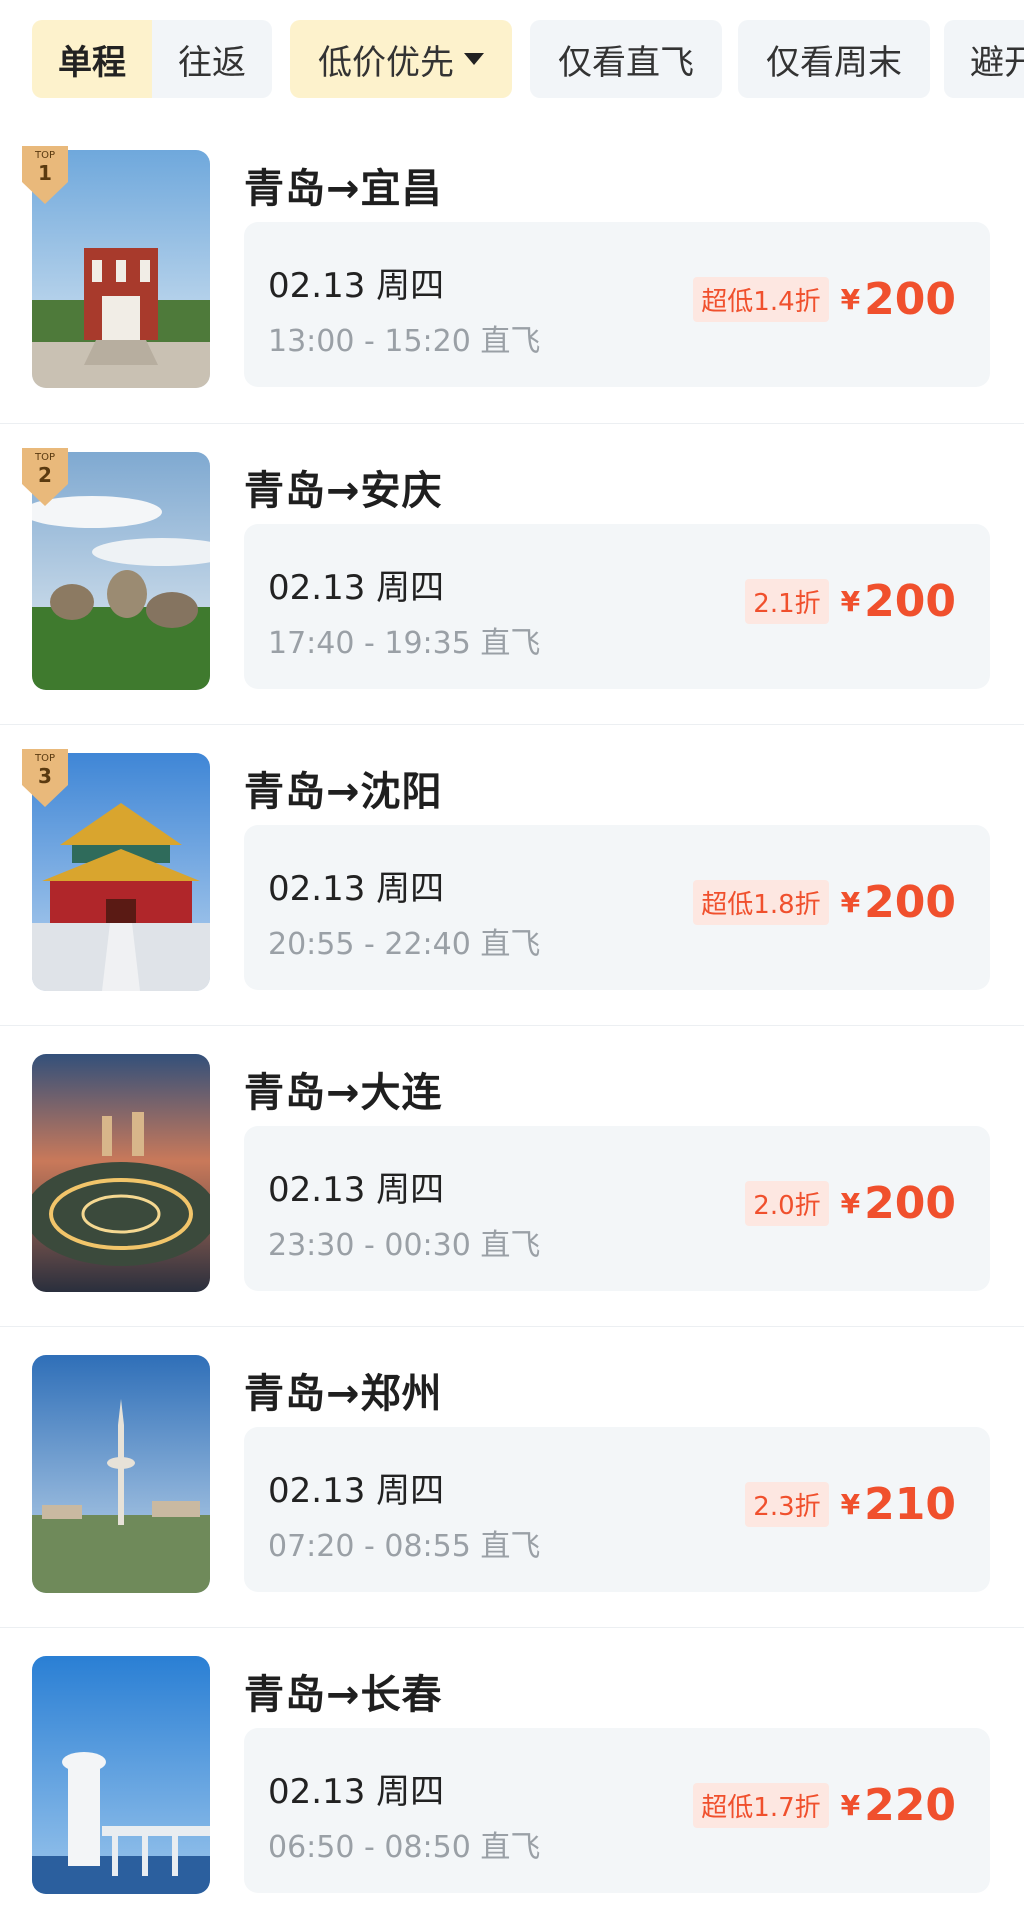  Describe the element at coordinates (617, 1208) in the screenshot. I see `flight-card: 02.13 周四 23:30 - 00:30 直飞 2.0折 ¥ 200` at that location.